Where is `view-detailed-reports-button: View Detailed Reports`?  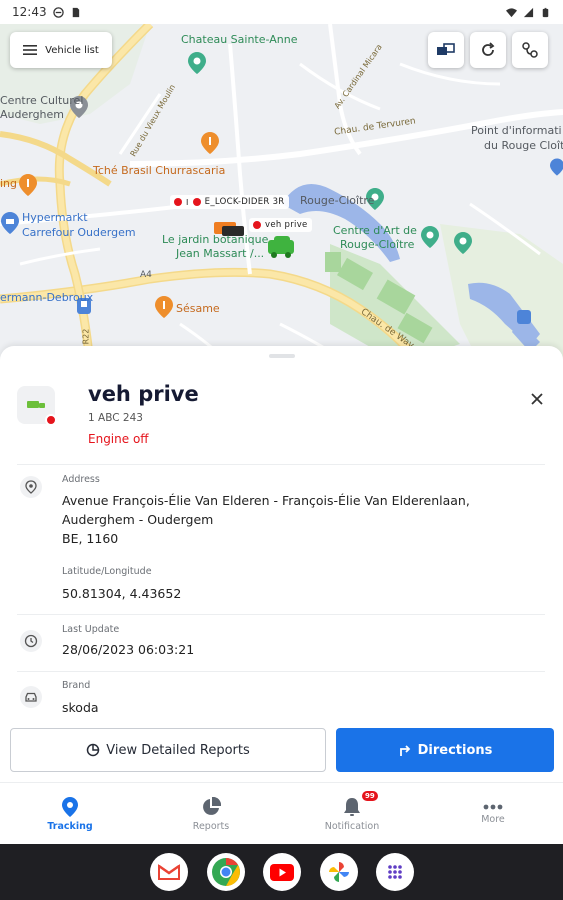 view-detailed-reports-button: View Detailed Reports is located at coordinates (168, 750).